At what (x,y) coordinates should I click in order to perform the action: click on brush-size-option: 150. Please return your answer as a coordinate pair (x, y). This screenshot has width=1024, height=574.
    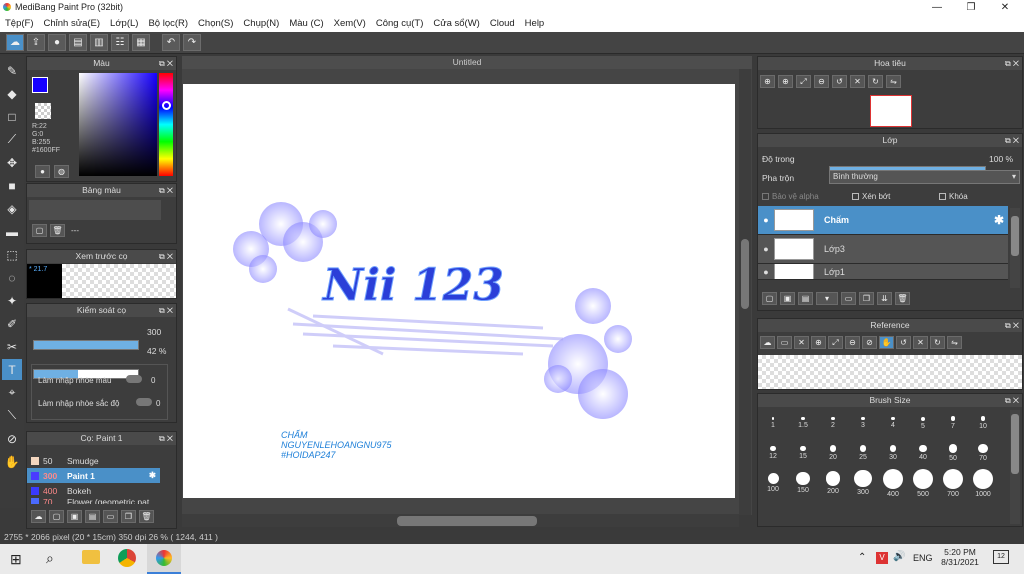
    Looking at the image, I should click on (803, 483).